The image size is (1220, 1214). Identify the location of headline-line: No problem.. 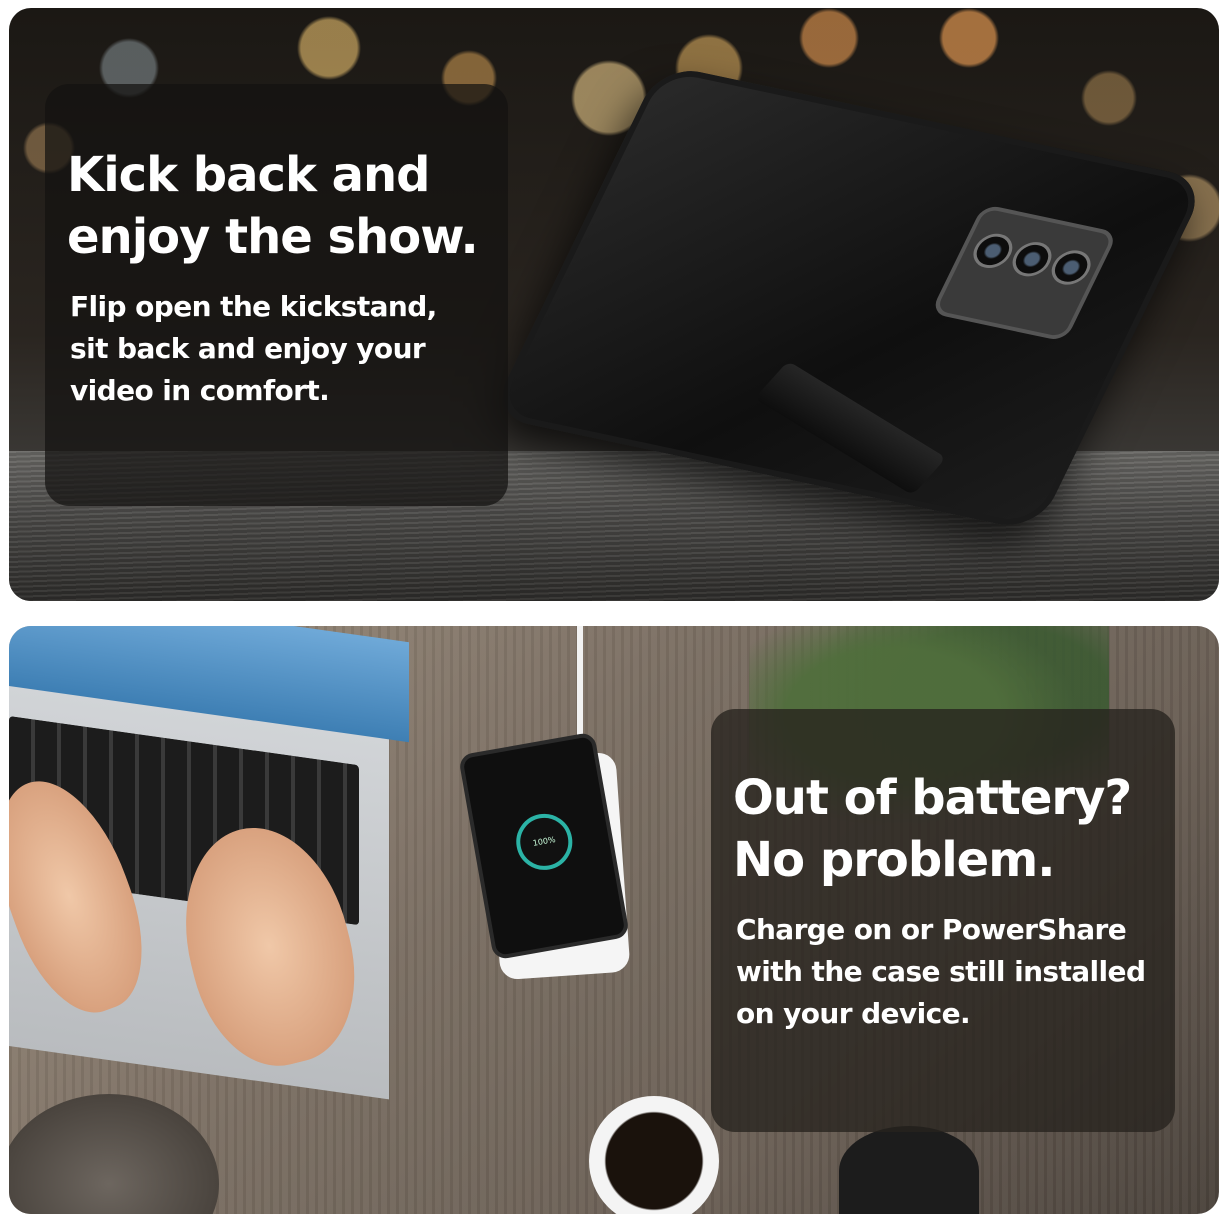
(894, 860).